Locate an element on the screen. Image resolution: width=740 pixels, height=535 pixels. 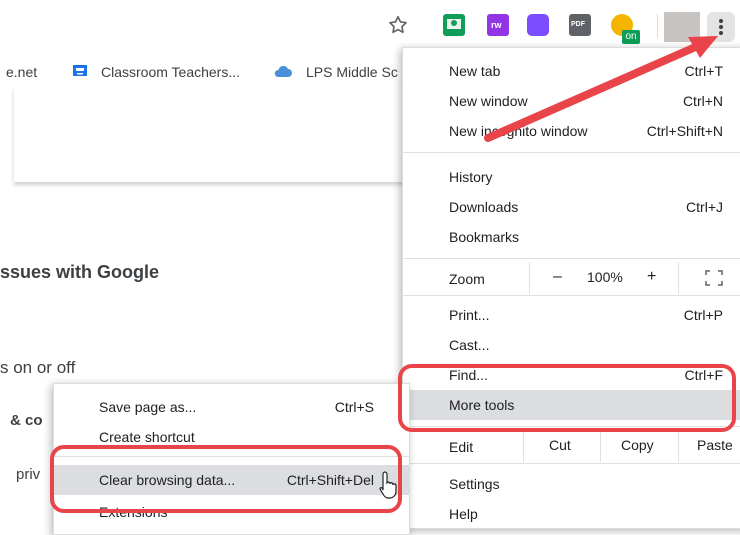
fullscreen-icon is located at coordinates (714, 278).